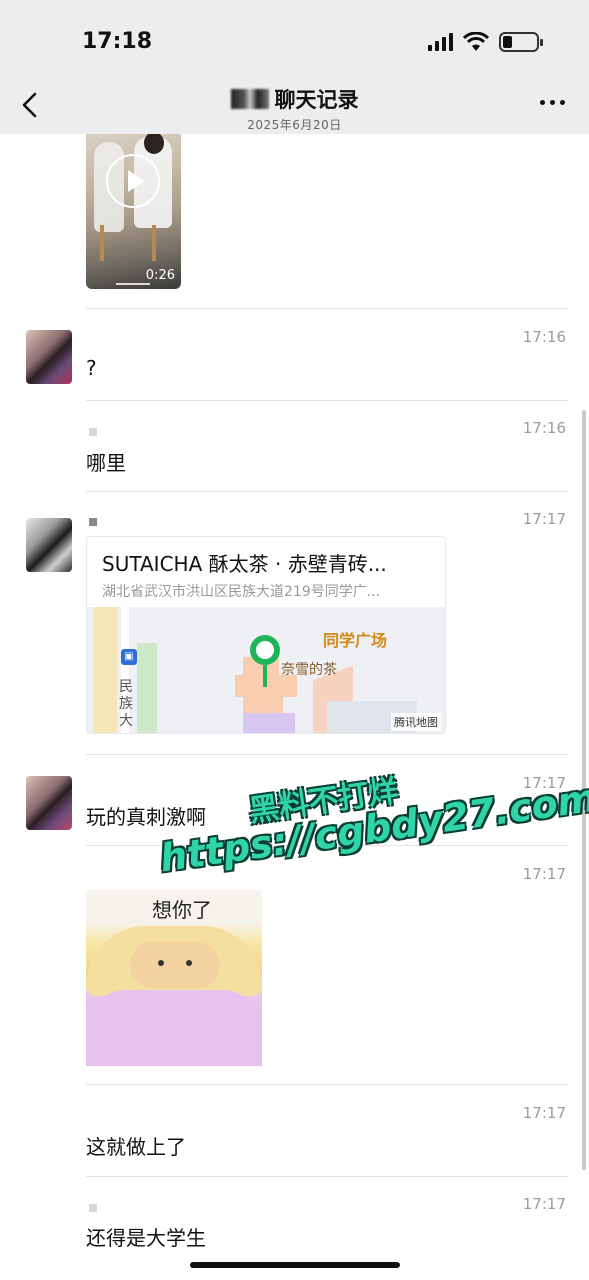 This screenshot has width=589, height=1280. What do you see at coordinates (133, 181) in the screenshot?
I see `play-icon` at bounding box center [133, 181].